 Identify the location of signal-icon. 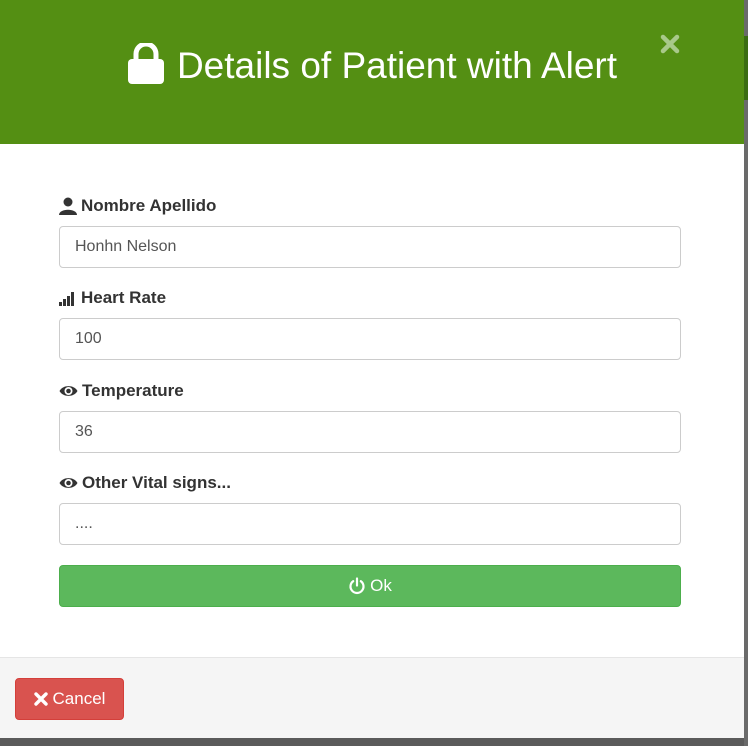
(66, 299).